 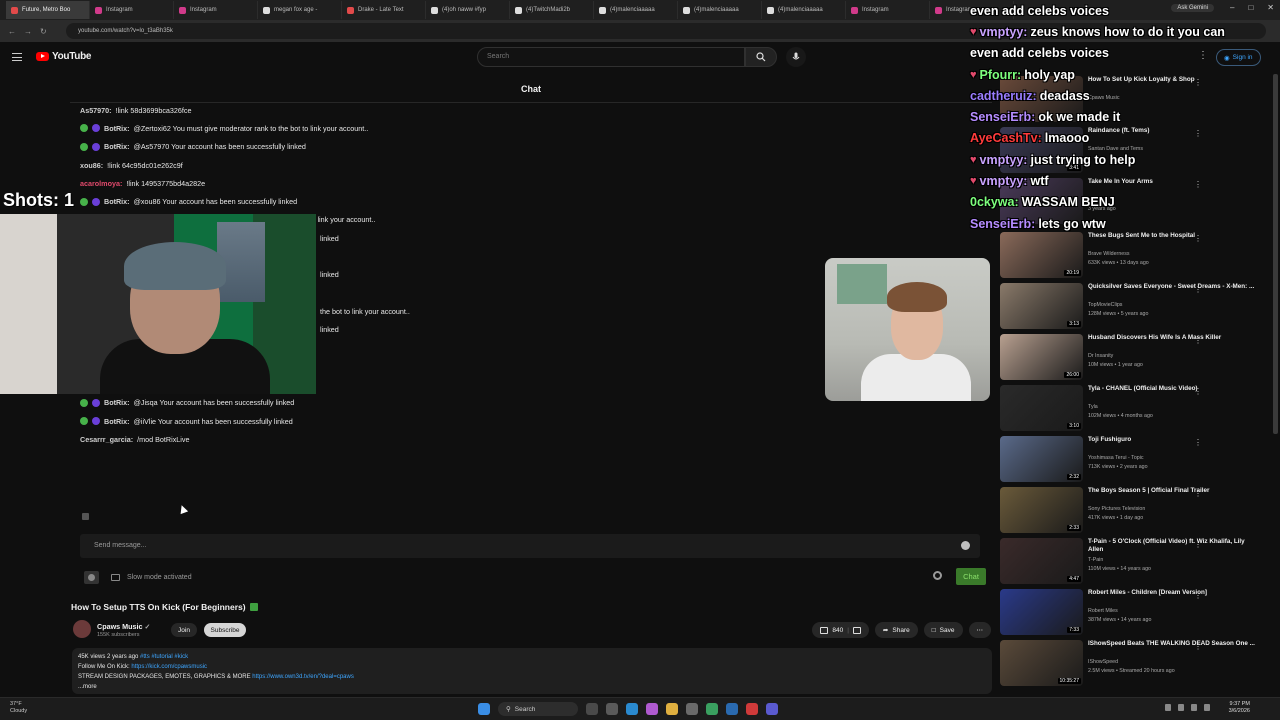 I want to click on volume-icon, so click(x=1194, y=707).